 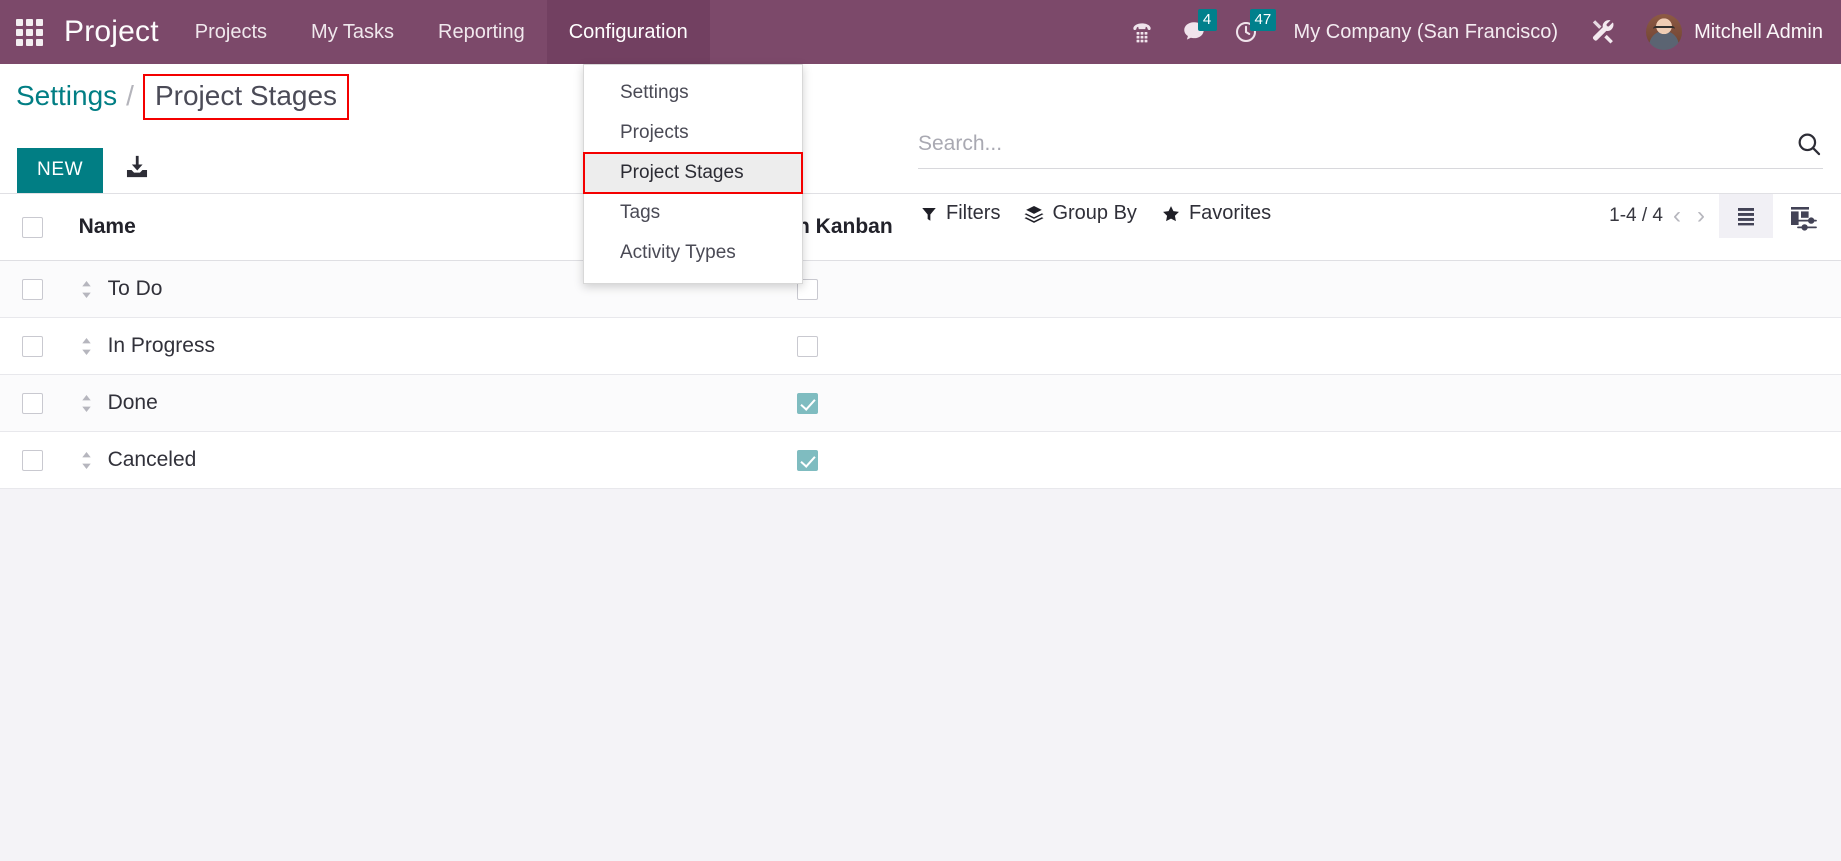 I want to click on dialpad-phone-icon, so click(x=1142, y=32).